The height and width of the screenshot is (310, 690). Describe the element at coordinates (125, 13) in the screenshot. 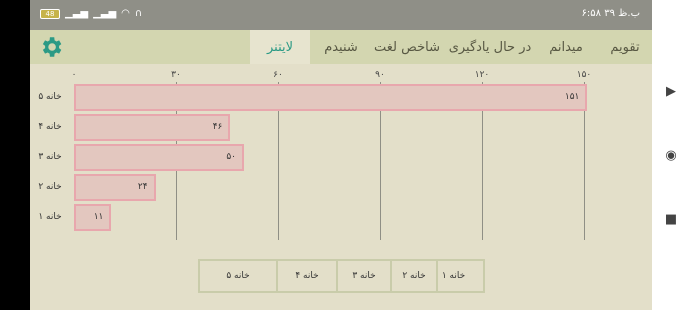

I see `wifi-icon: ◠` at that location.